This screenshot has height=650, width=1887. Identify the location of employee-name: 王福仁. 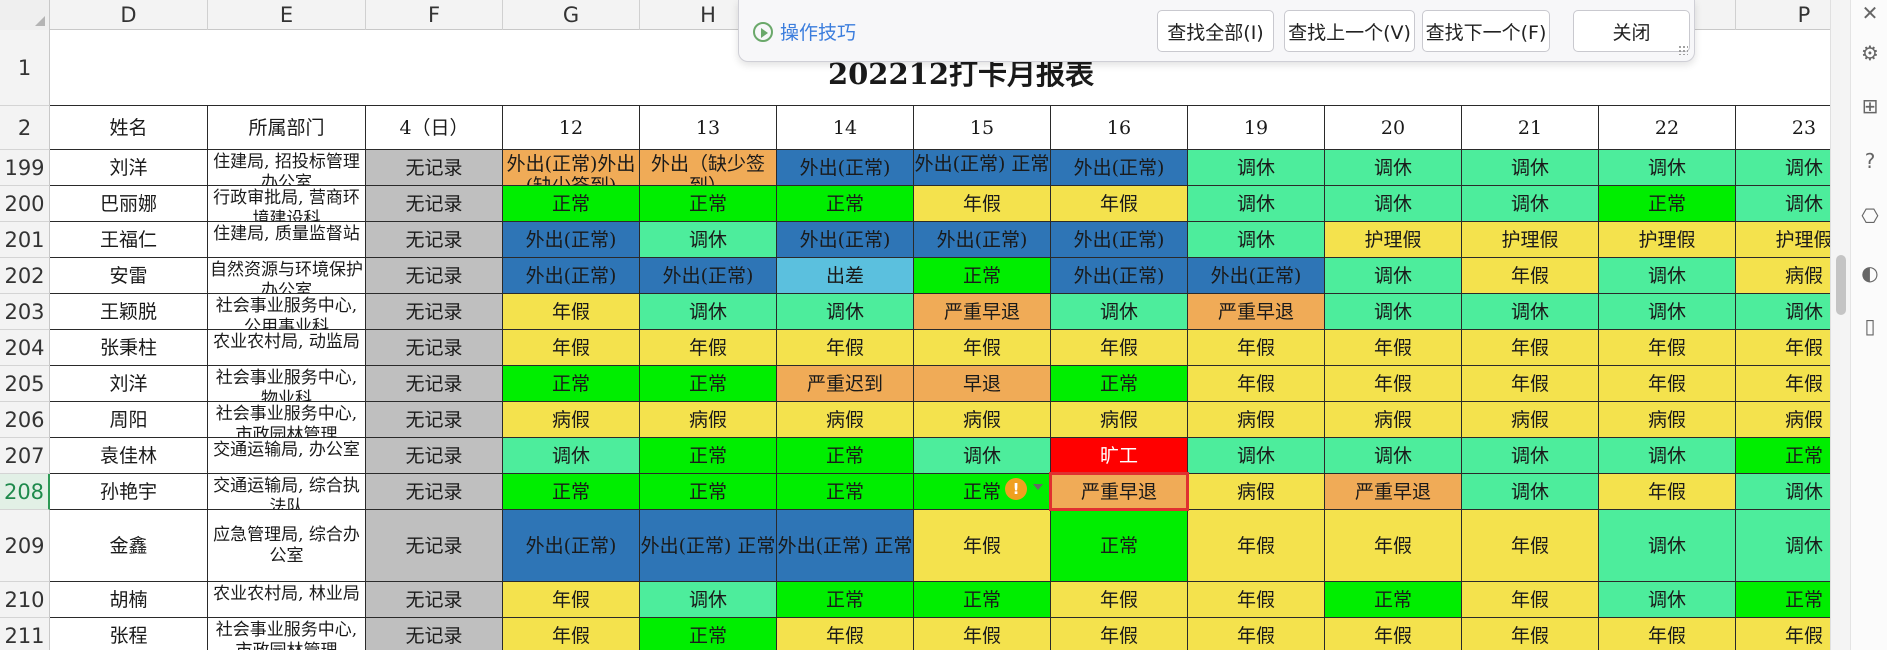
(129, 240).